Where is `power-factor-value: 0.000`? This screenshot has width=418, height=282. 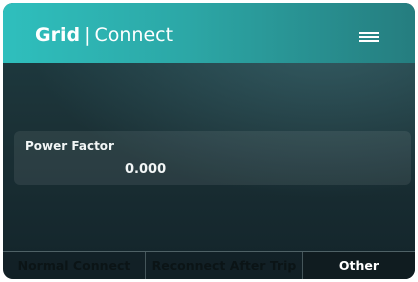 power-factor-value: 0.000 is located at coordinates (146, 169).